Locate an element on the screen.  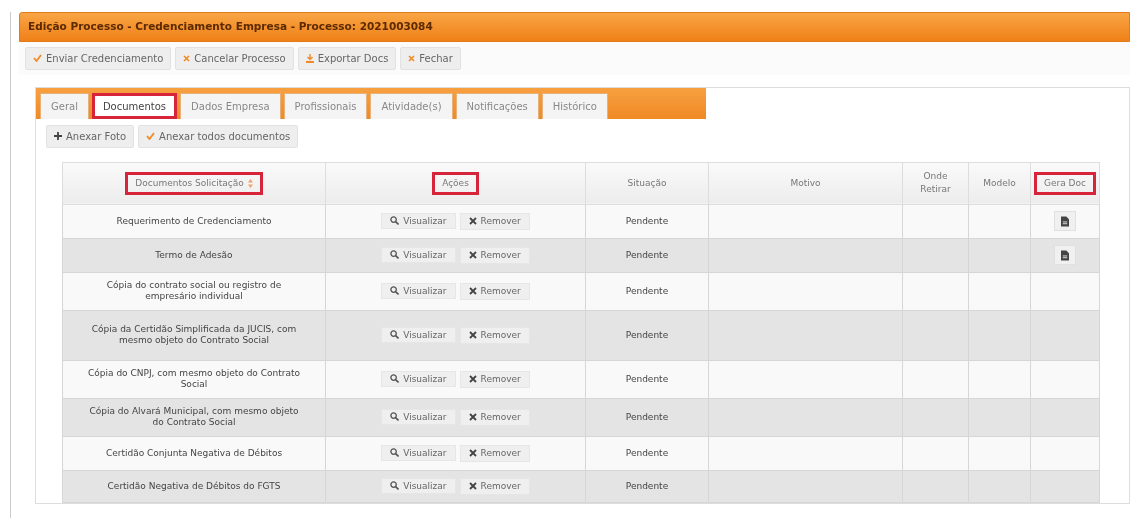
cancel-button: Cancelar Processo is located at coordinates (234, 58).